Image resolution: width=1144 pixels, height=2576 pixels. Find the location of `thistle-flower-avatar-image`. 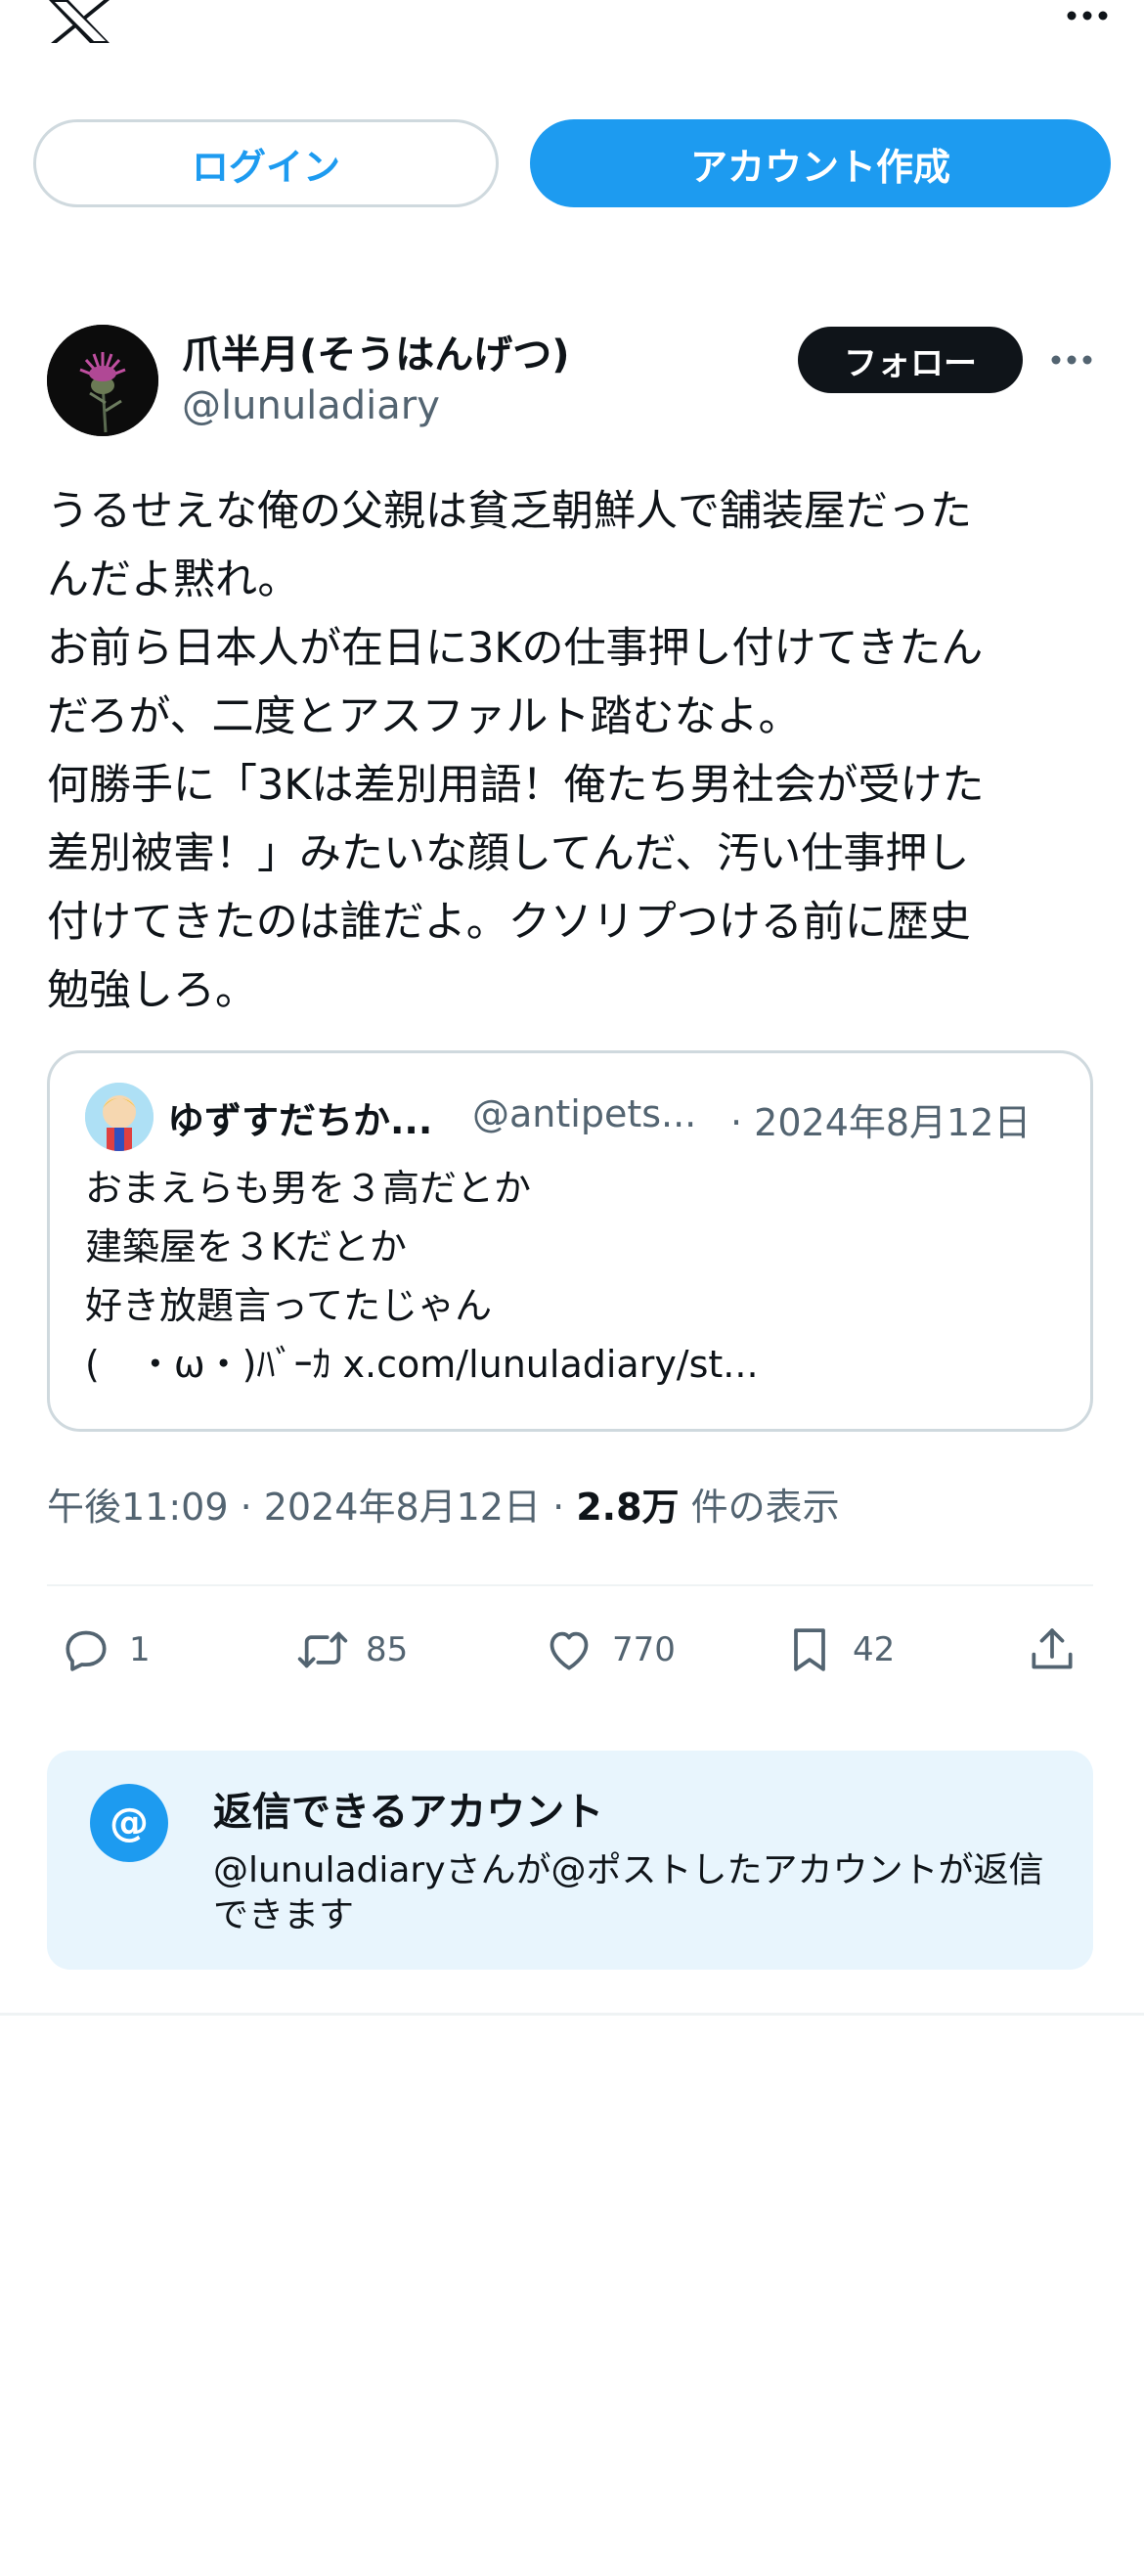

thistle-flower-avatar-image is located at coordinates (102, 380).